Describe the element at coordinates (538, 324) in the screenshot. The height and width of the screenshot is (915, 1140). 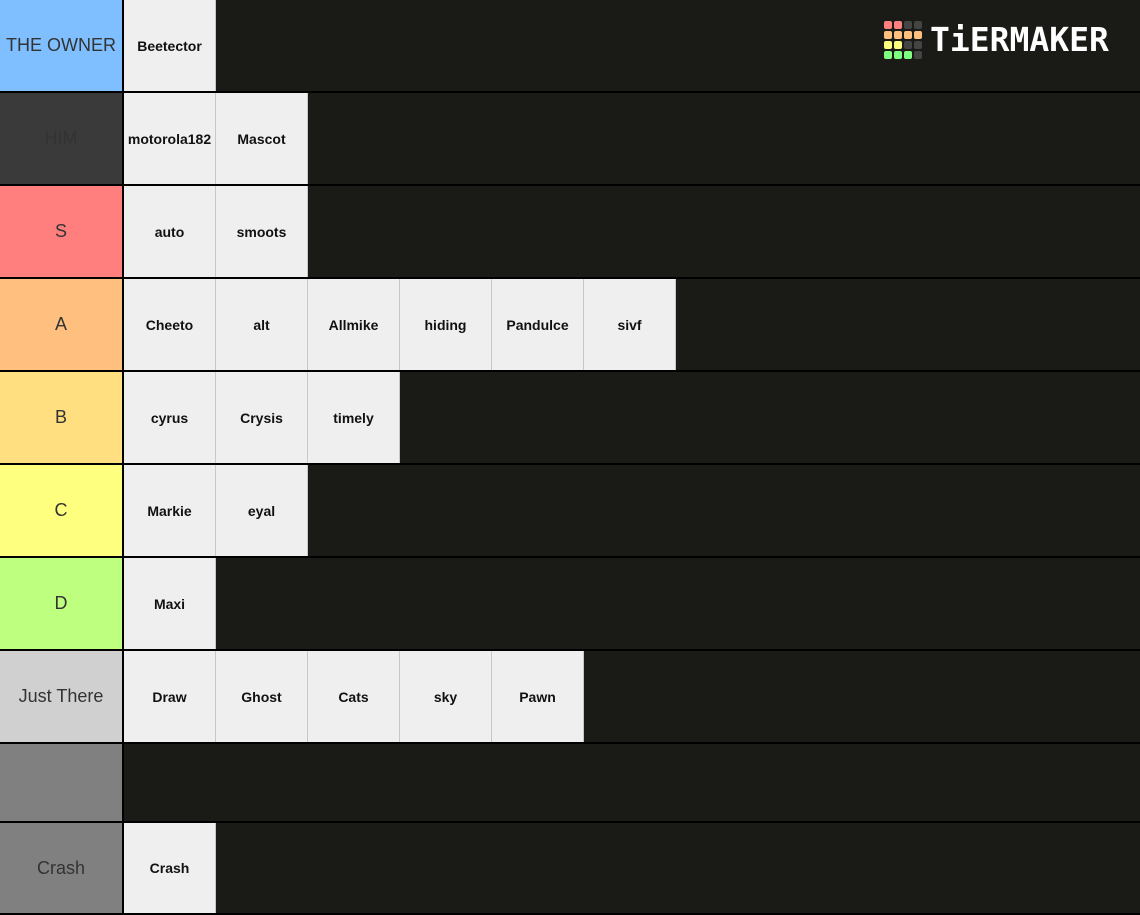
I see `tier-item: Pandulce` at that location.